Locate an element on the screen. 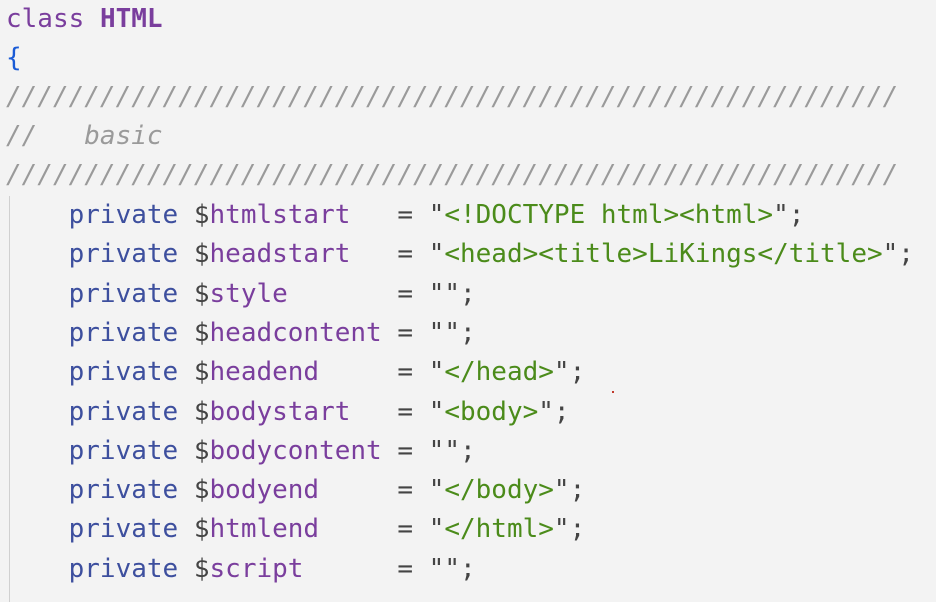  code-line-open-brace: { is located at coordinates (14, 58).